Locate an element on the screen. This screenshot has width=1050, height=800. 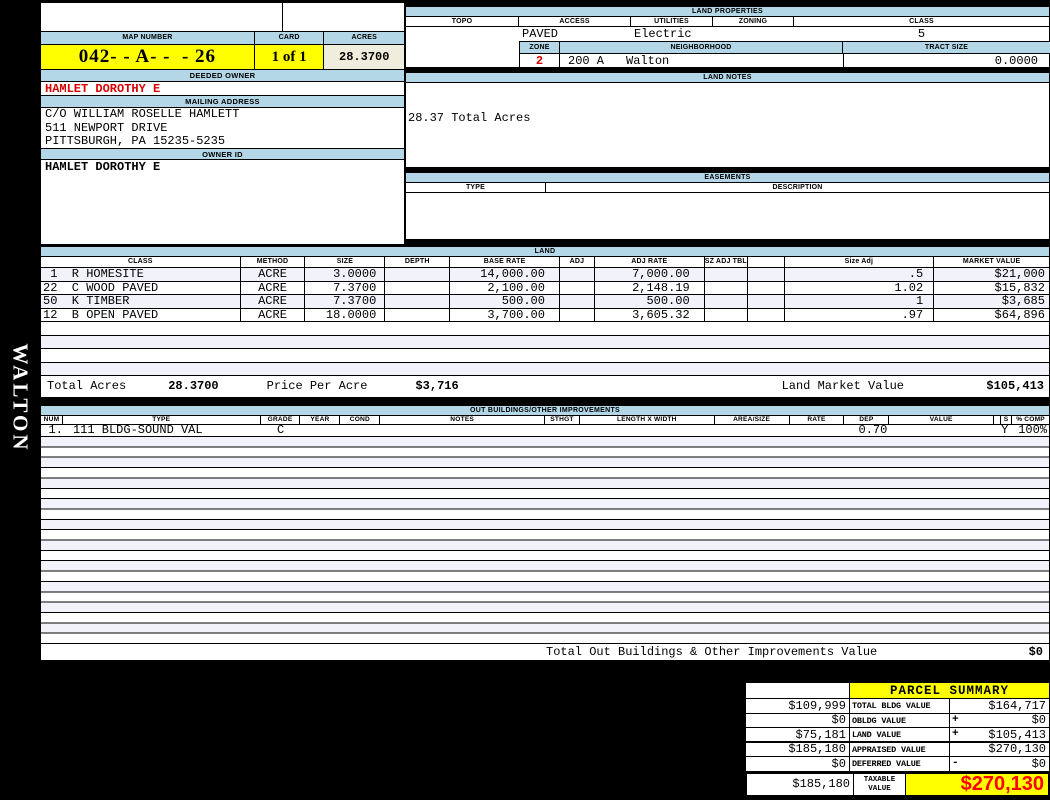
record-box: RECORD 6198 is located at coordinates (343, 17).